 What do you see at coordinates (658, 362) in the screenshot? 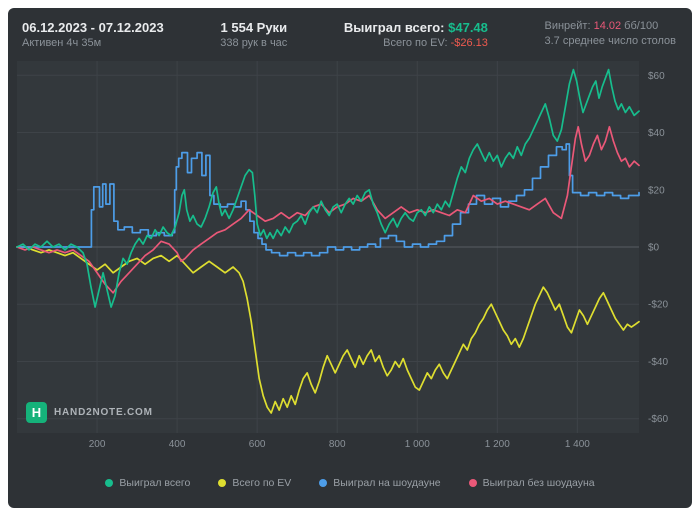
I see `svg-text: -$40` at bounding box center [658, 362].